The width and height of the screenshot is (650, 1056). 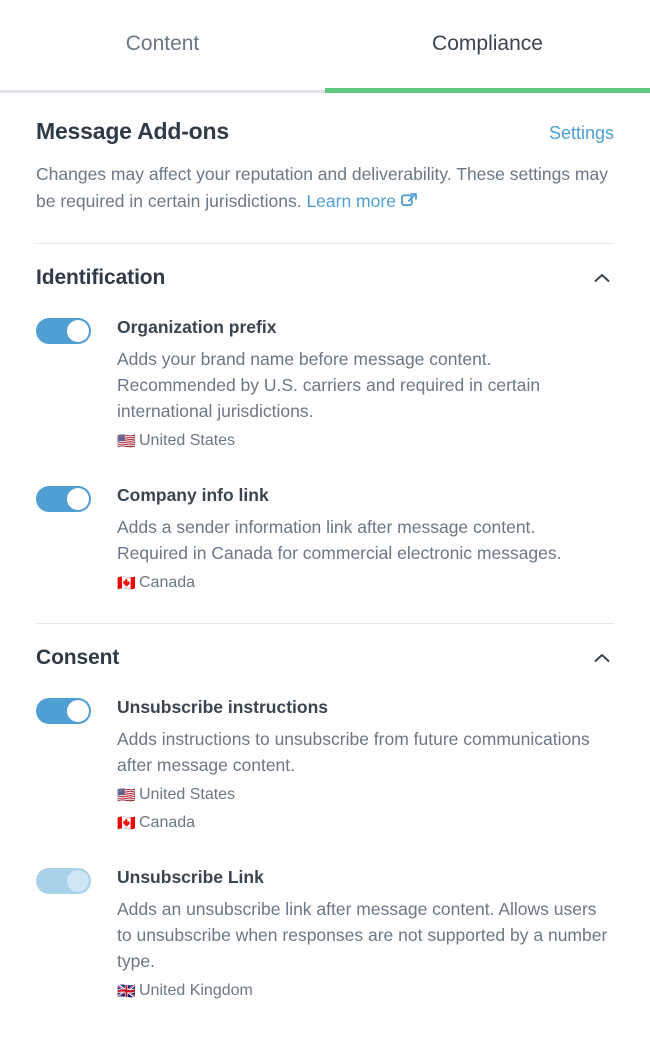 What do you see at coordinates (78, 657) in the screenshot?
I see `group-consent-title: Consent` at bounding box center [78, 657].